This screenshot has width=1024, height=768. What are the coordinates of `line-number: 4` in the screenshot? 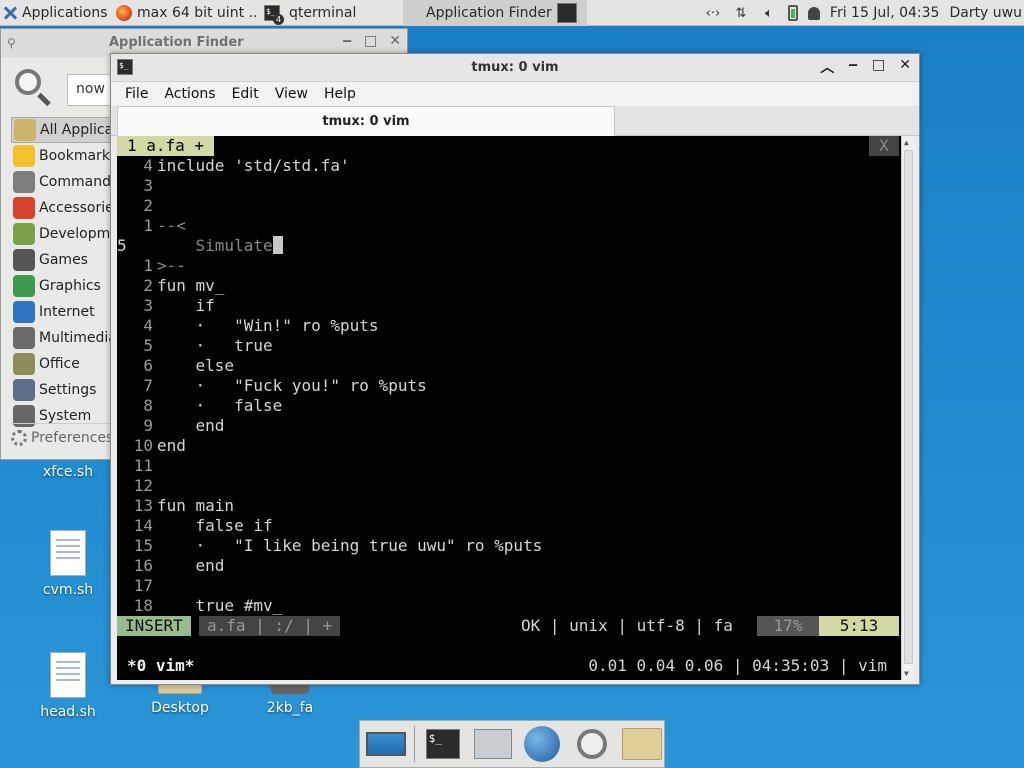 It's located at (148, 325).